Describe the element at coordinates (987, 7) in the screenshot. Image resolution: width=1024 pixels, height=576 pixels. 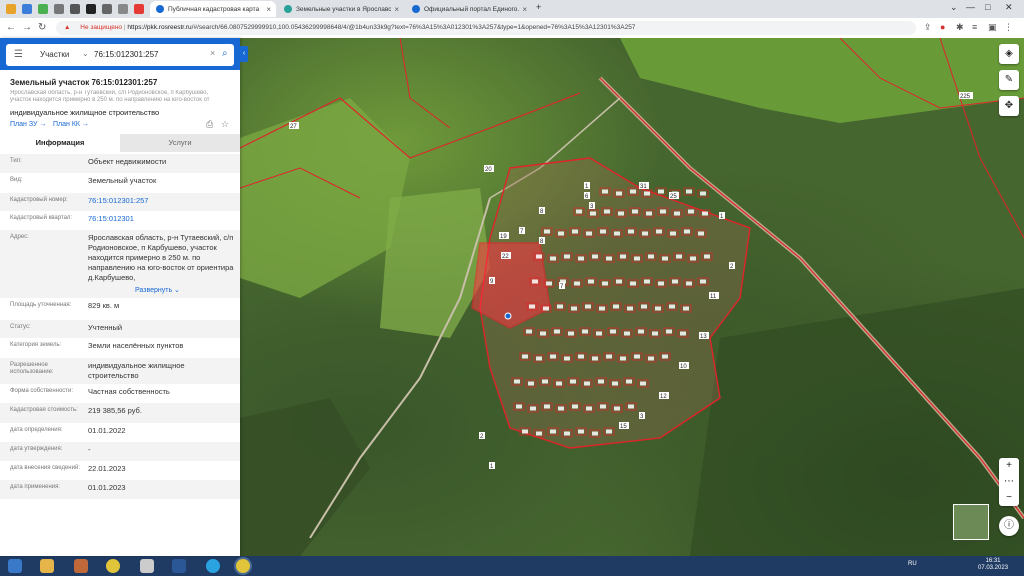
I see `maximize-icon: □` at that location.